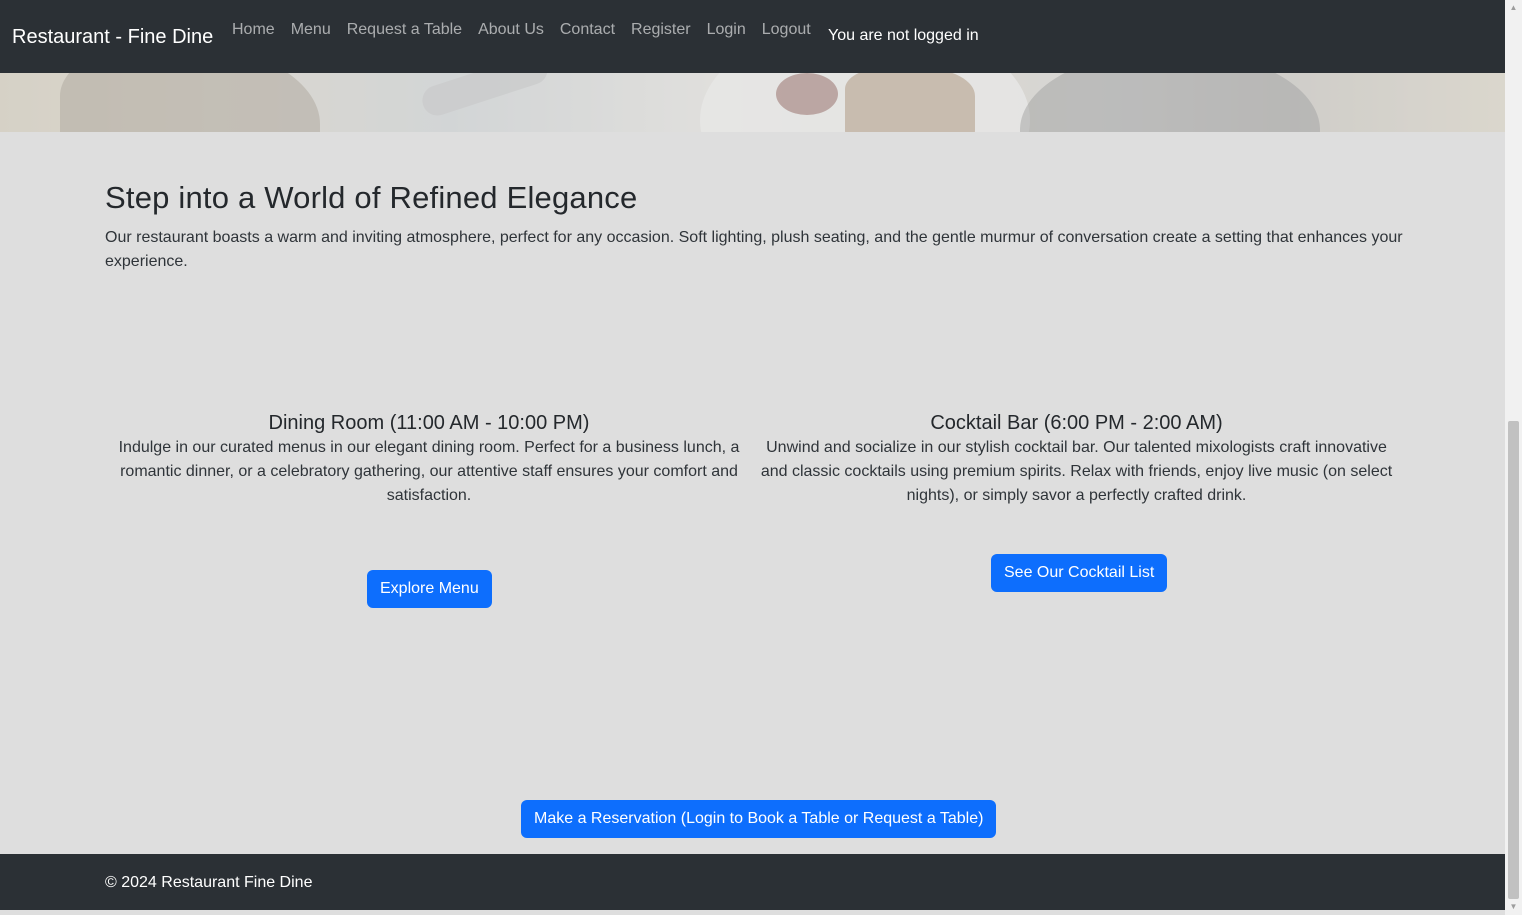 This screenshot has width=1522, height=915. What do you see at coordinates (587, 30) in the screenshot?
I see `nav-link-contact: Contact` at bounding box center [587, 30].